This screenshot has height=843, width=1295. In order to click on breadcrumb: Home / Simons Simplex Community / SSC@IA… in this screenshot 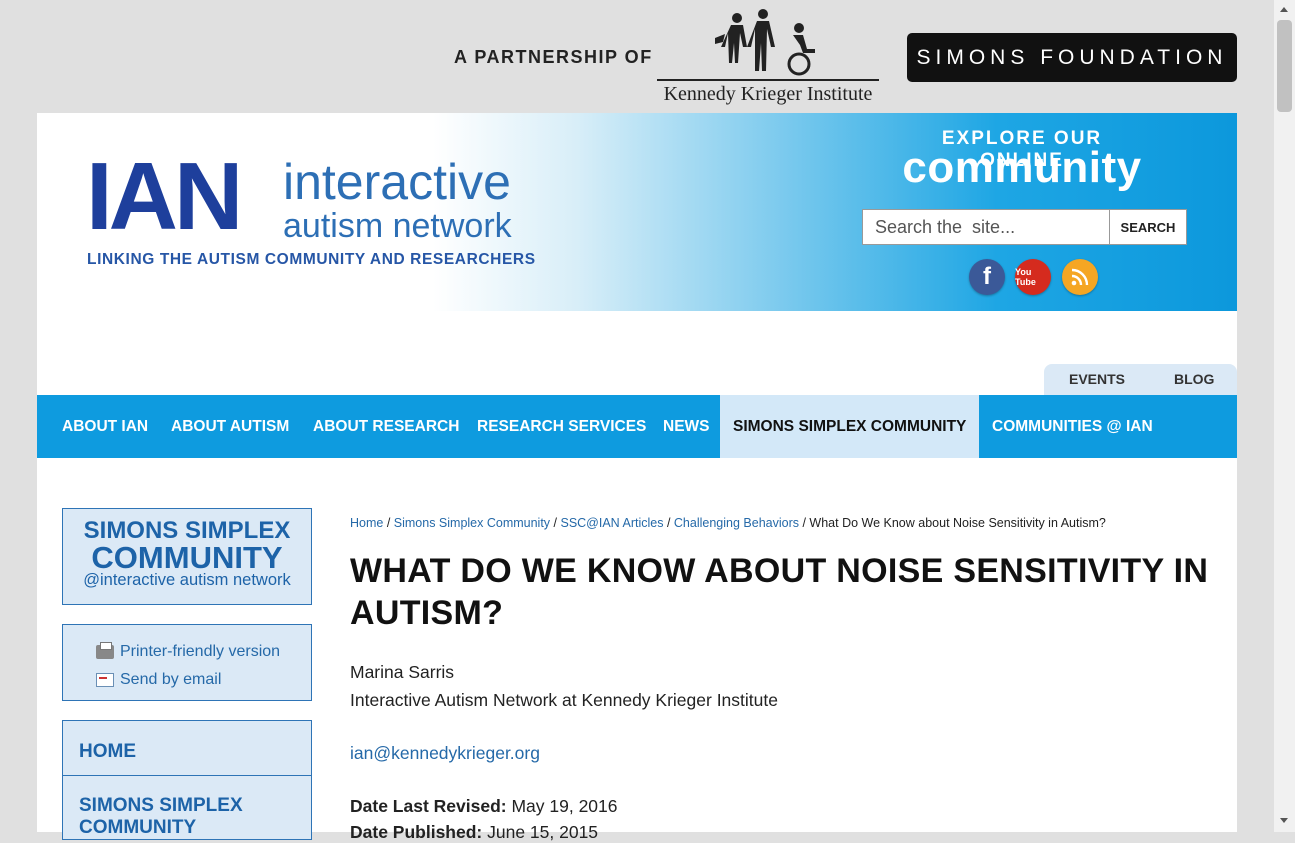, I will do `click(728, 523)`.